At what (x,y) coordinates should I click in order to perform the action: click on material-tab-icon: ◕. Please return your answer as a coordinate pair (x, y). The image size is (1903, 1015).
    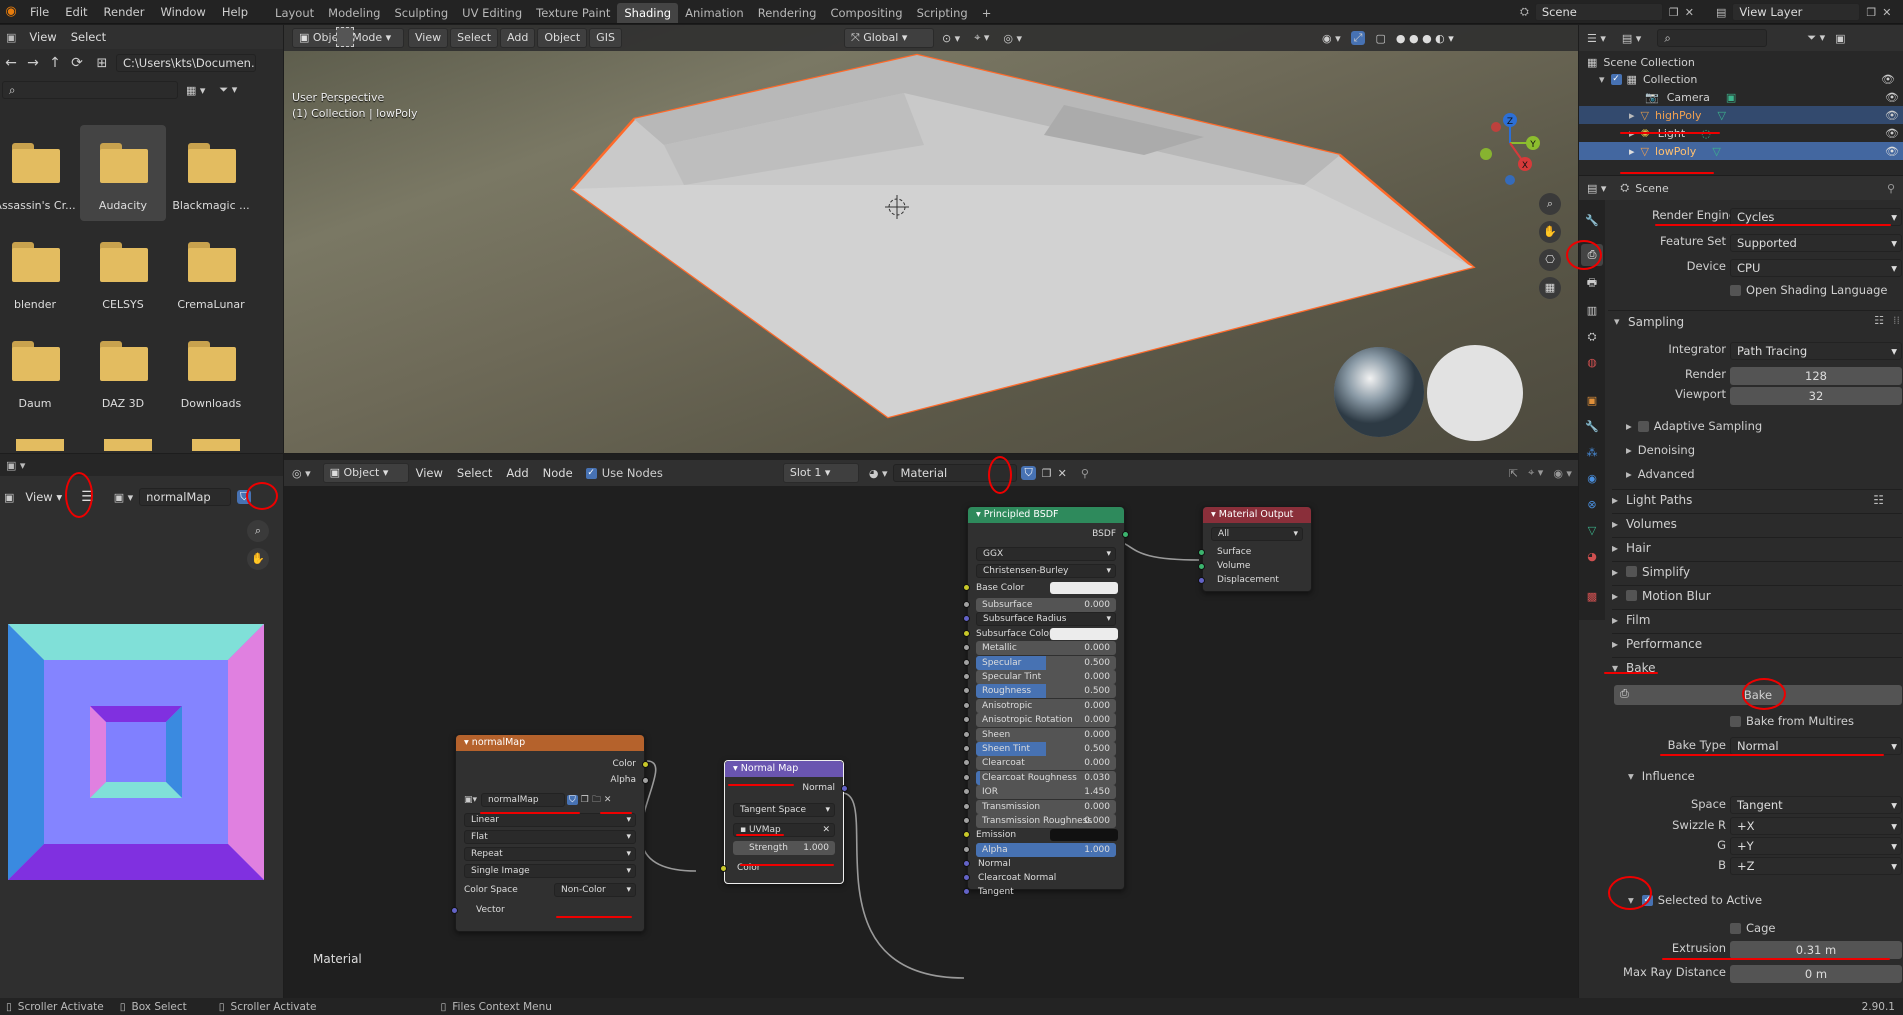
    Looking at the image, I should click on (1592, 557).